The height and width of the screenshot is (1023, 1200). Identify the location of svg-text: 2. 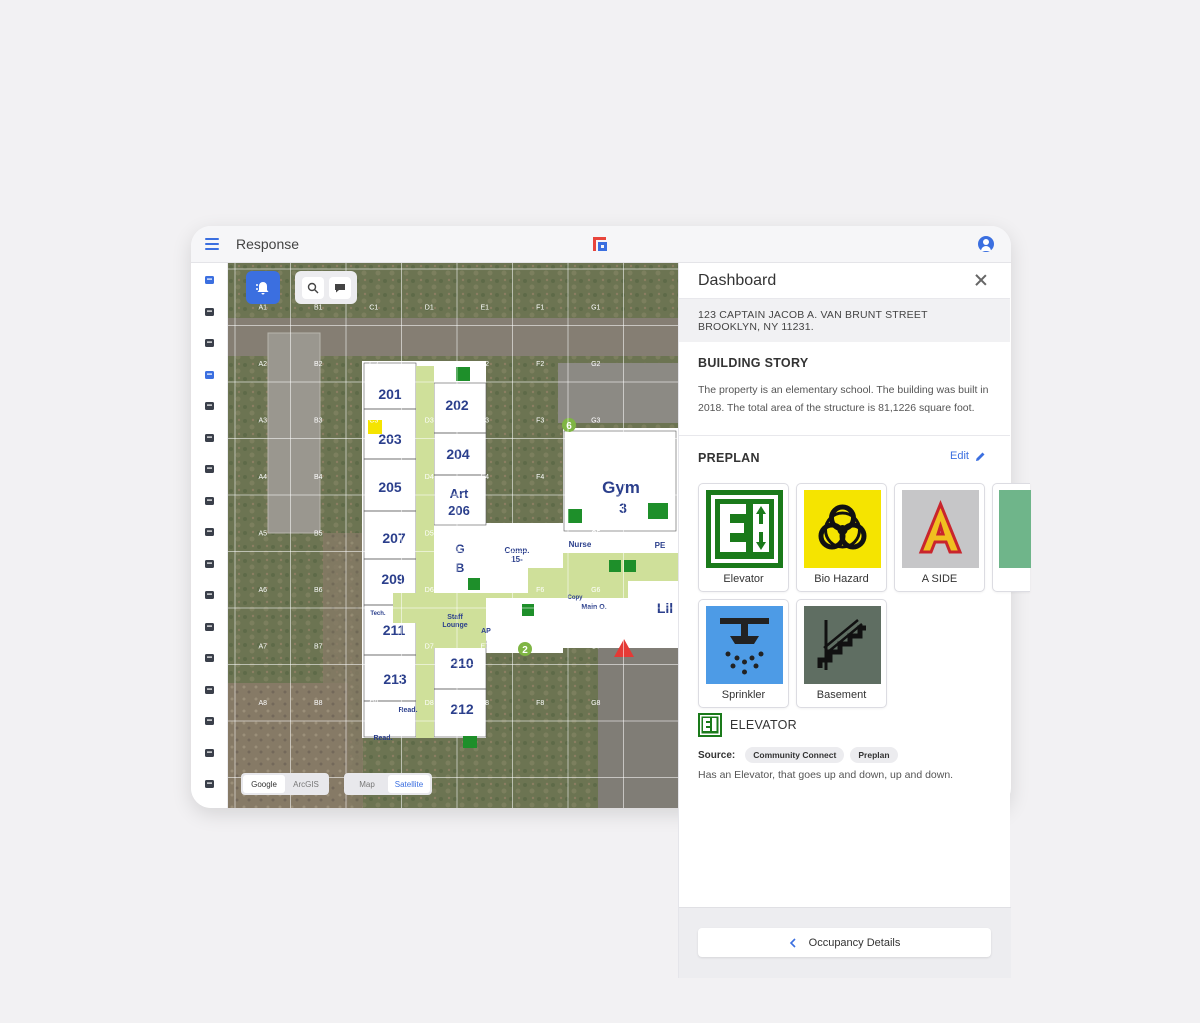
(525, 650).